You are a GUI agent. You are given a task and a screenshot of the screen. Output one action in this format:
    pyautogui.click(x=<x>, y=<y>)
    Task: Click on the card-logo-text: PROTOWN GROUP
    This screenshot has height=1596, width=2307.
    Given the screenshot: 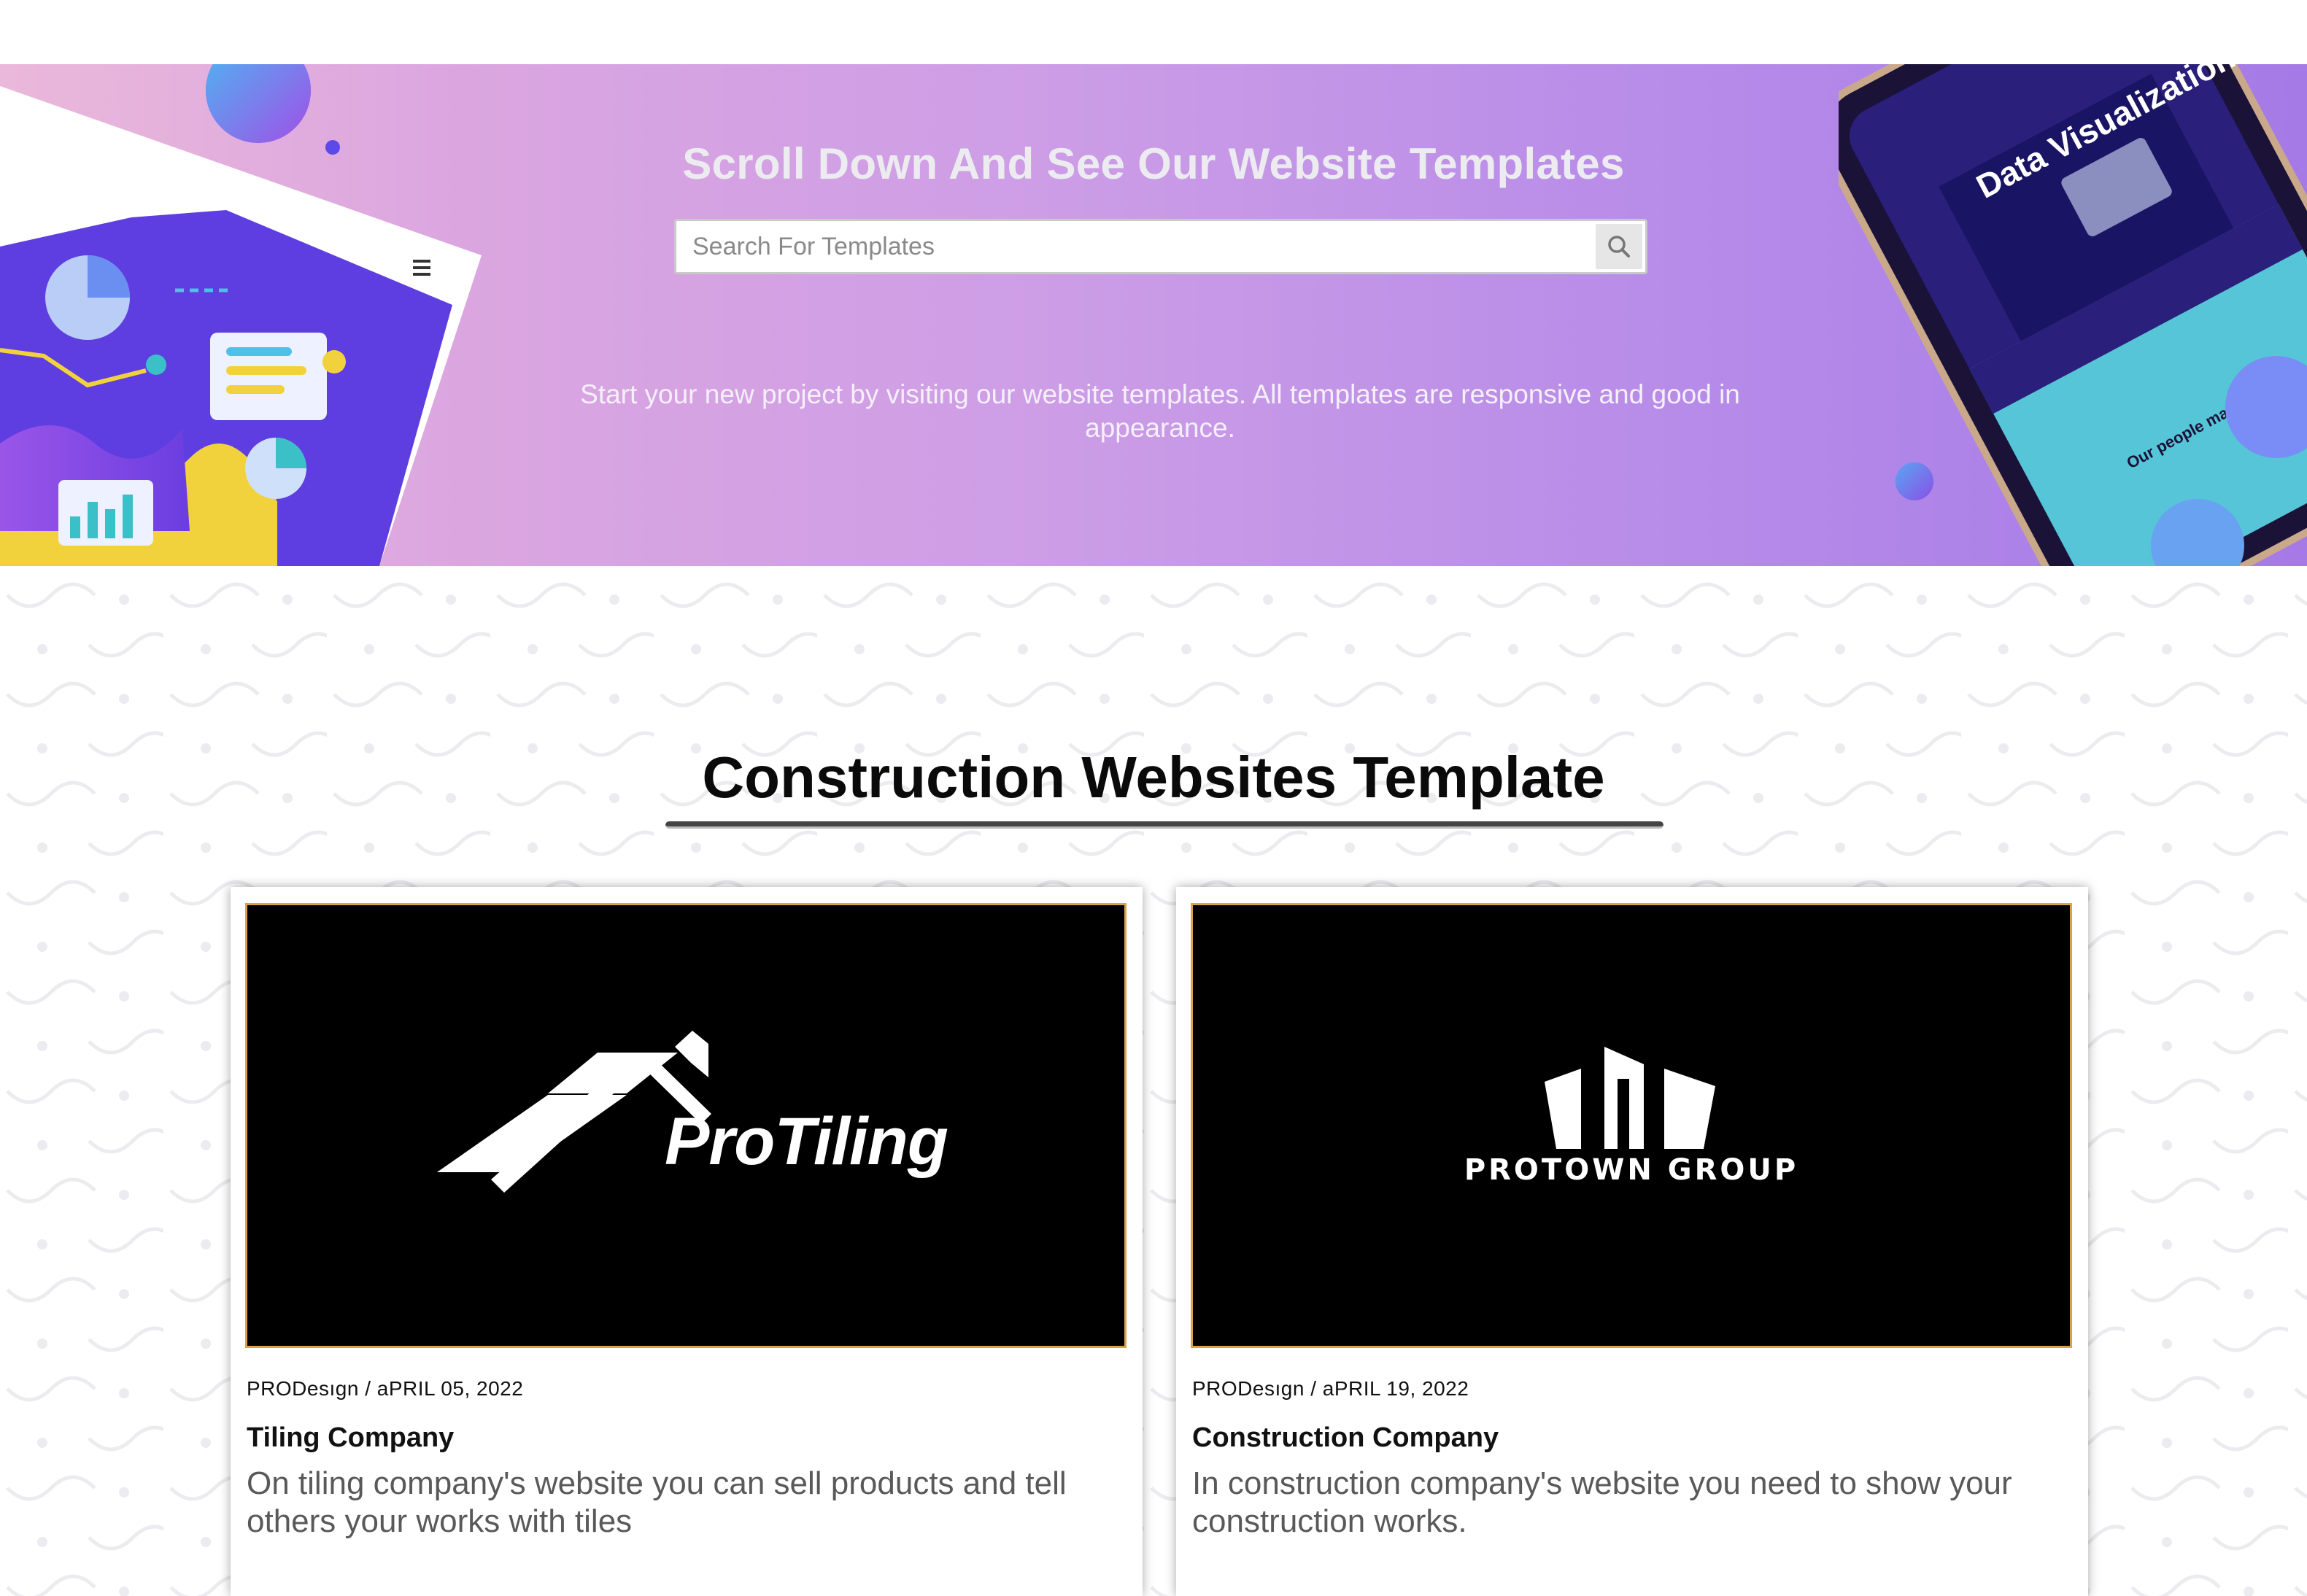 What is the action you would take?
    pyautogui.click(x=1631, y=1170)
    